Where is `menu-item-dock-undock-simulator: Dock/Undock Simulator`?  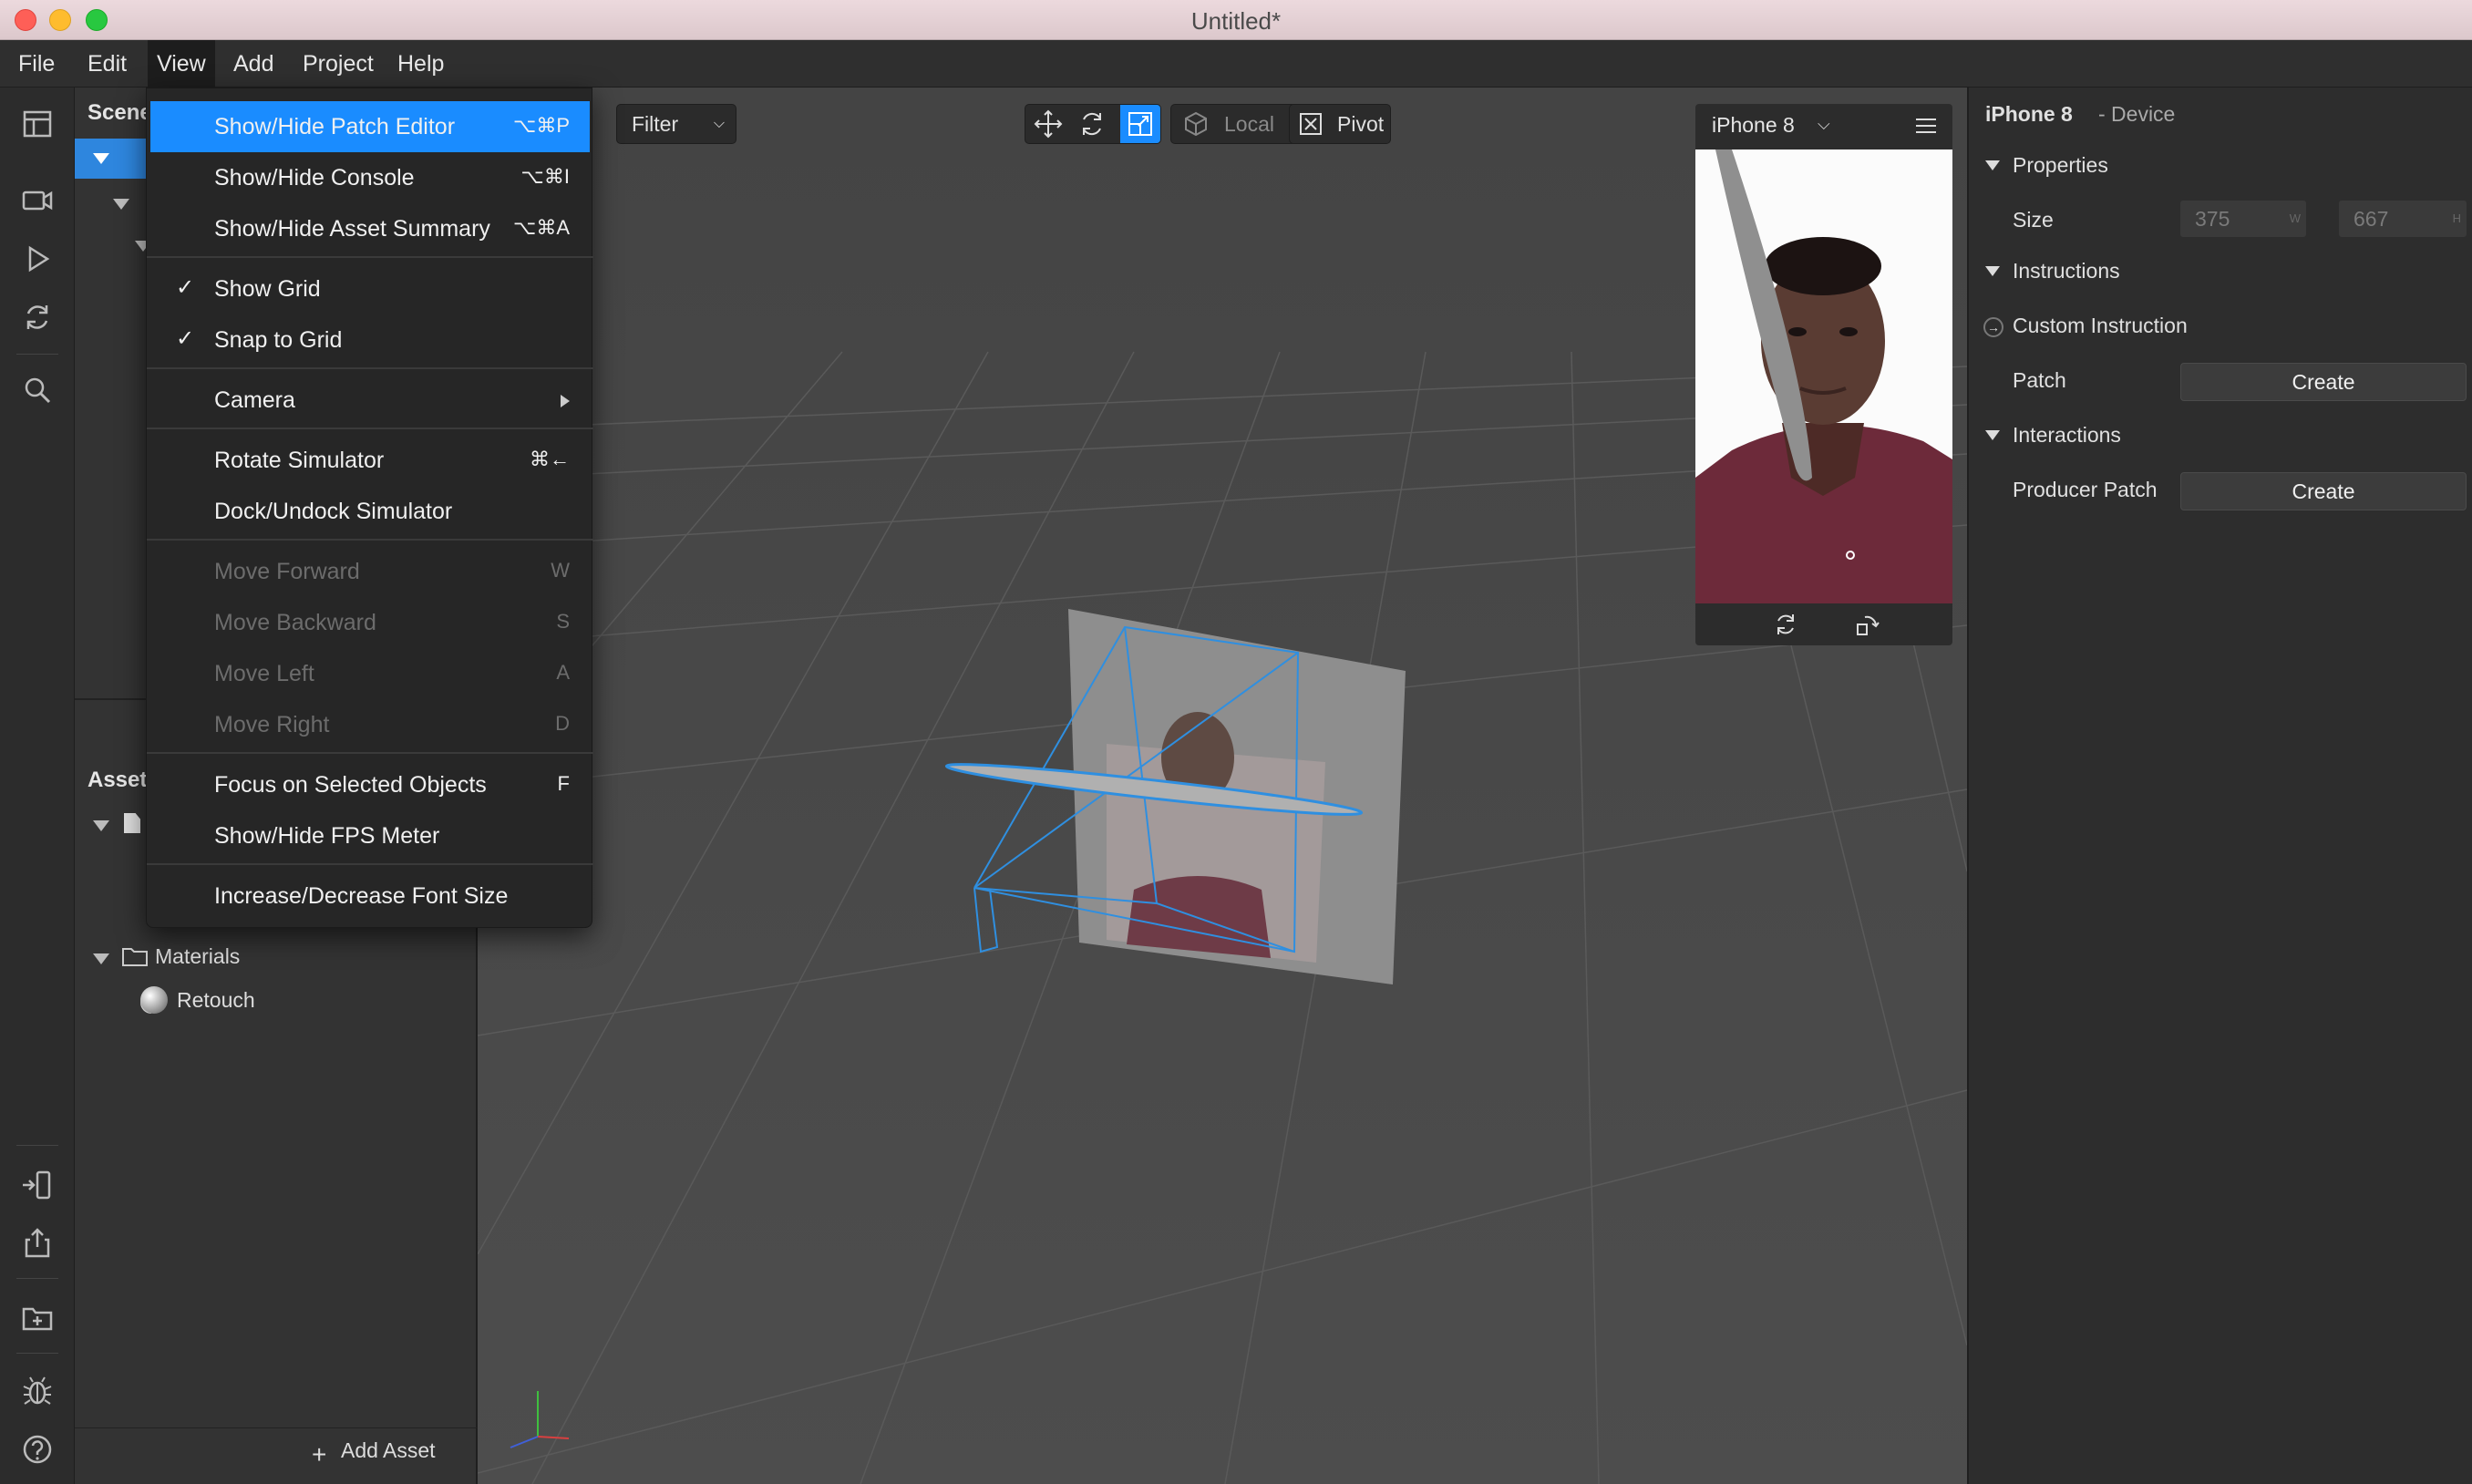
menu-item-dock-undock-simulator: Dock/Undock Simulator is located at coordinates (370, 511).